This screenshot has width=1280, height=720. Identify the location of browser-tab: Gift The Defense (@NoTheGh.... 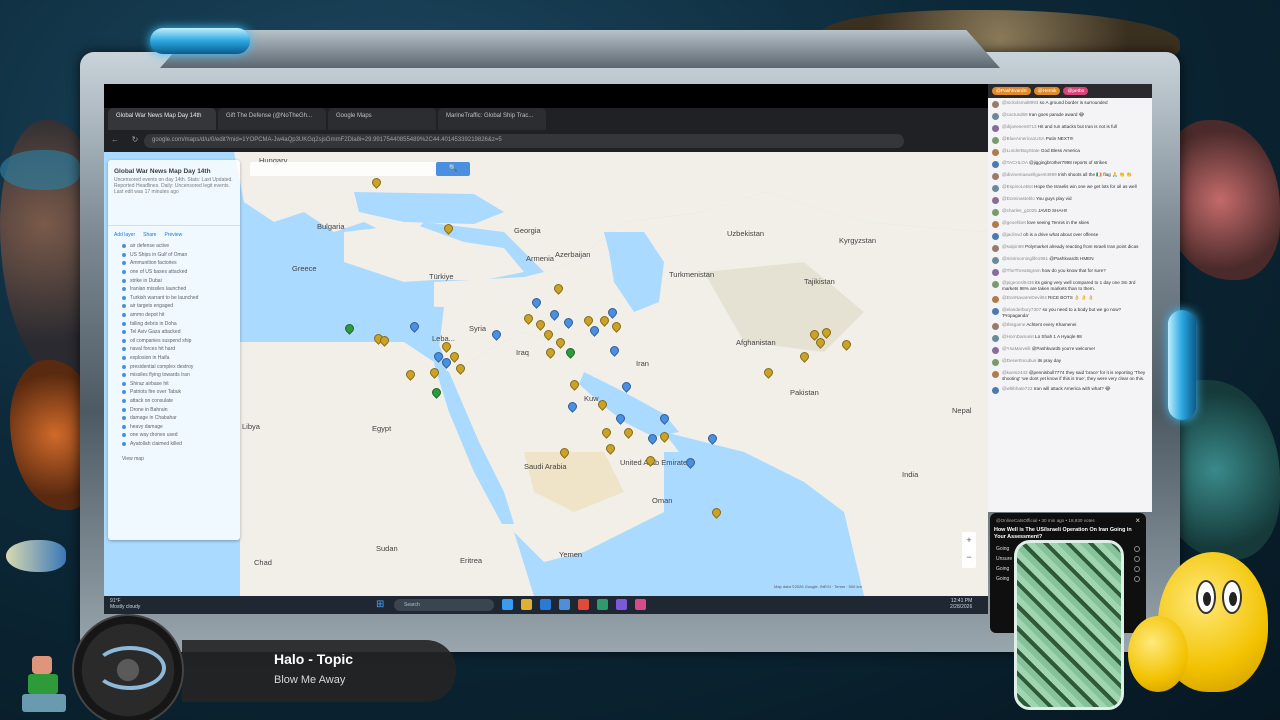
(272, 119).